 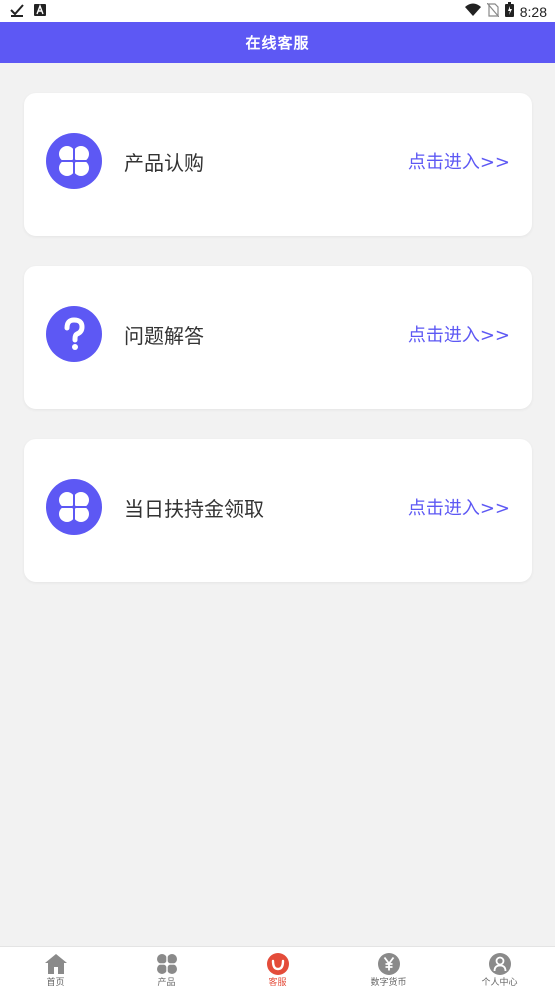 I want to click on nav-item-service: 客服, so click(x=277, y=970).